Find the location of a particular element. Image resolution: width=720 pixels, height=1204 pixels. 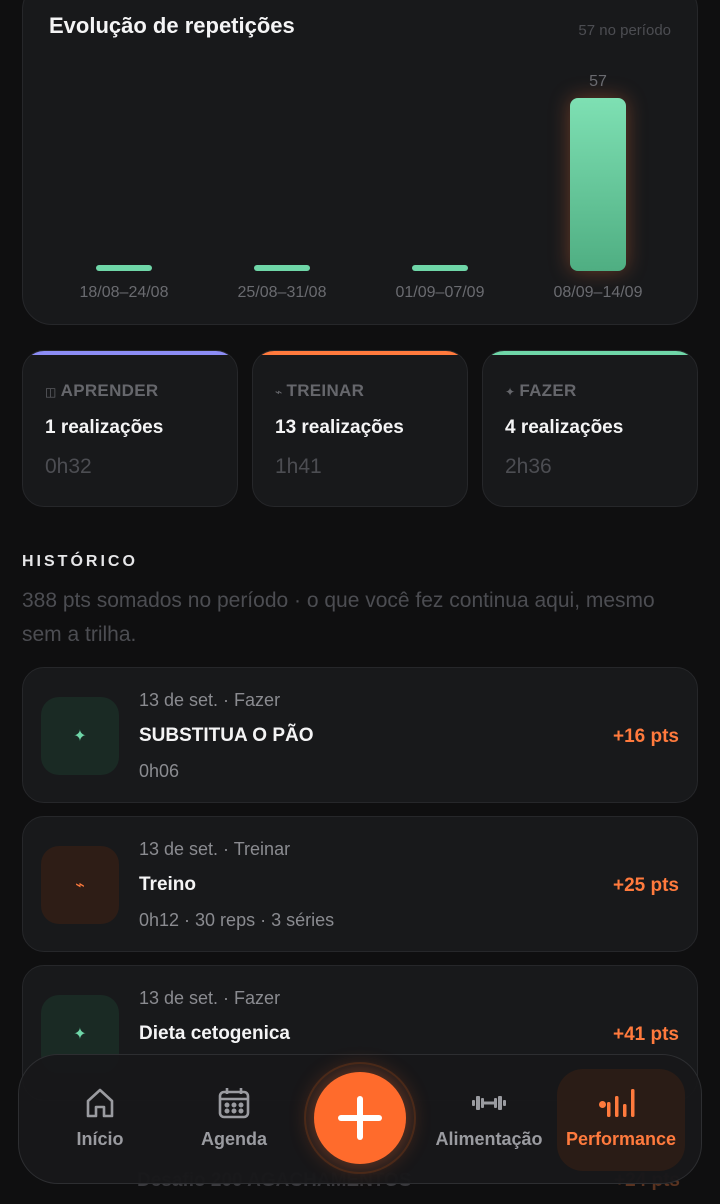

category-header: ◫ APRENDER is located at coordinates (101, 391).